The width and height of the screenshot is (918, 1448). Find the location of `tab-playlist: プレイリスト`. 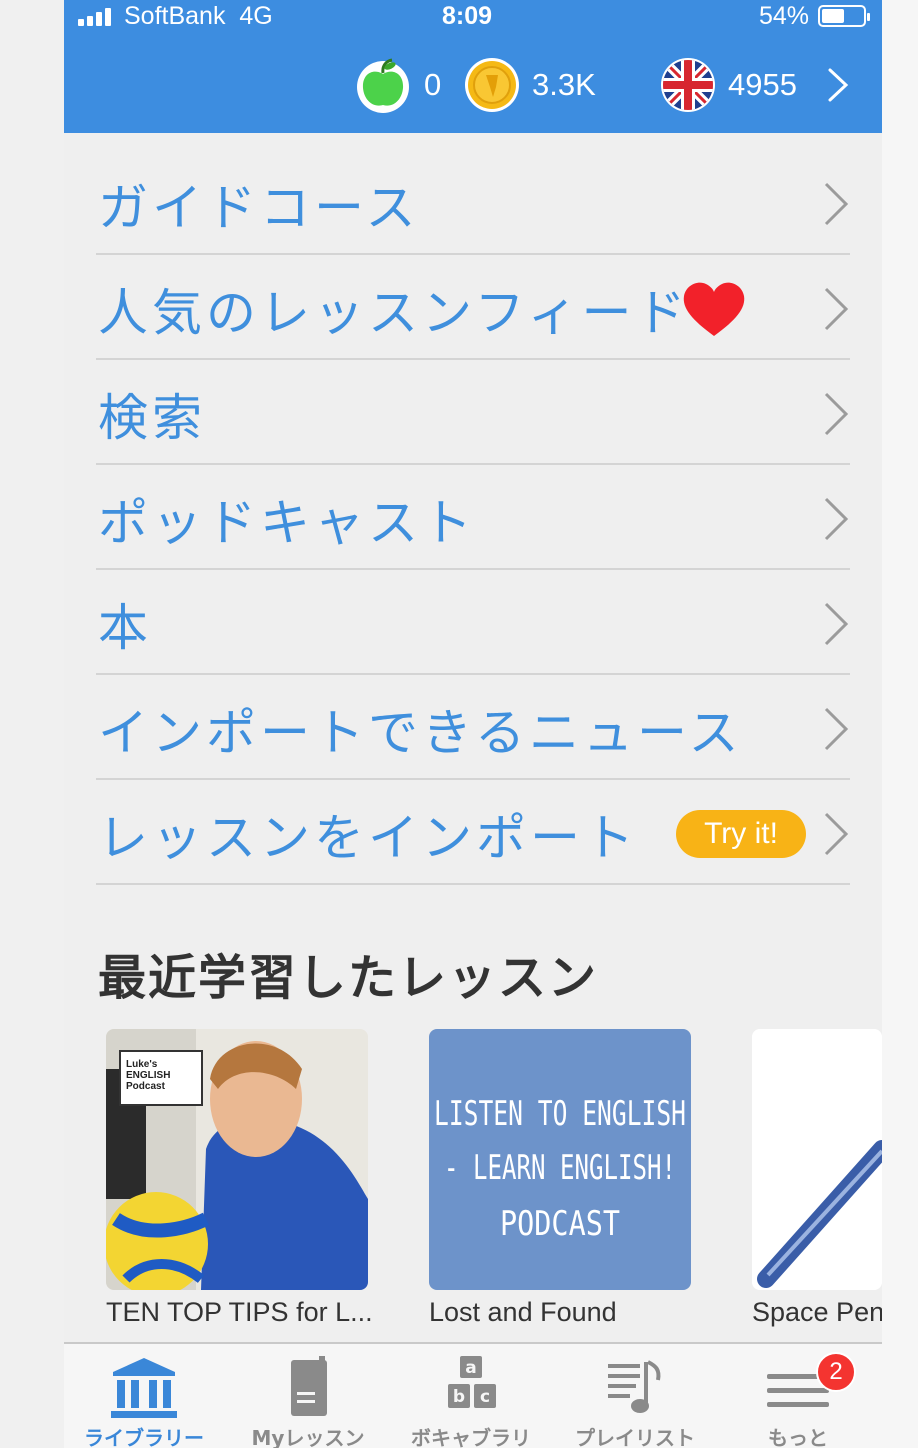

tab-playlist: プレイリスト is located at coordinates (635, 1396).